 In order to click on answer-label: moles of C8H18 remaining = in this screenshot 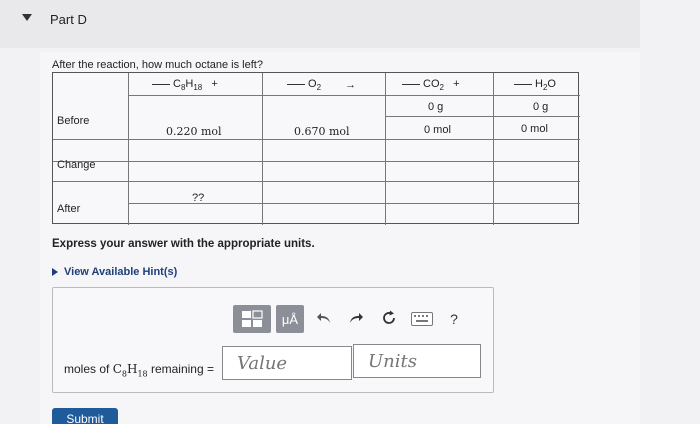, I will do `click(139, 370)`.